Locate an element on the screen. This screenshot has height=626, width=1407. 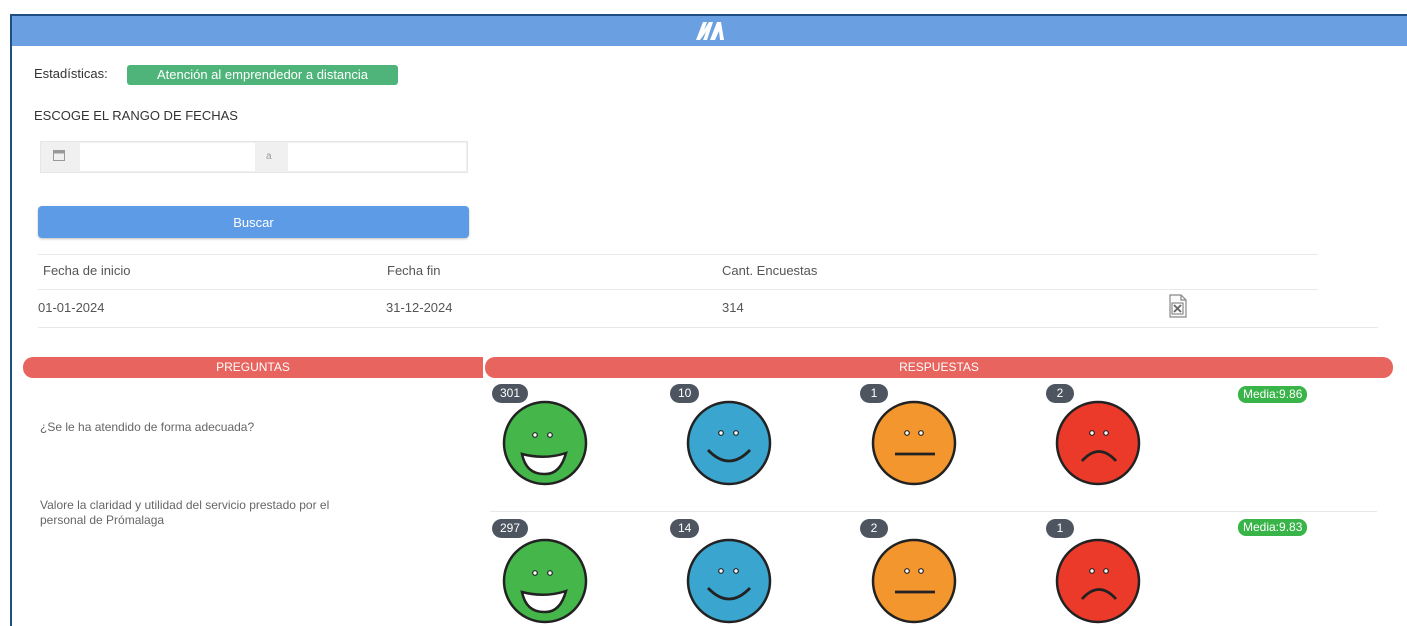
start-date-input is located at coordinates (167, 157).